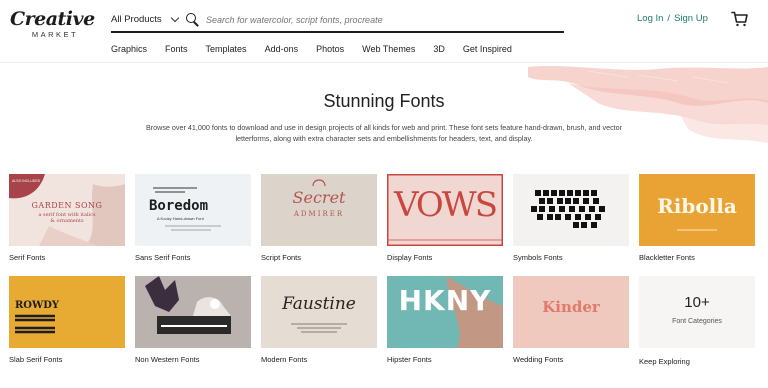  I want to click on search-bar: All Products, so click(337, 20).